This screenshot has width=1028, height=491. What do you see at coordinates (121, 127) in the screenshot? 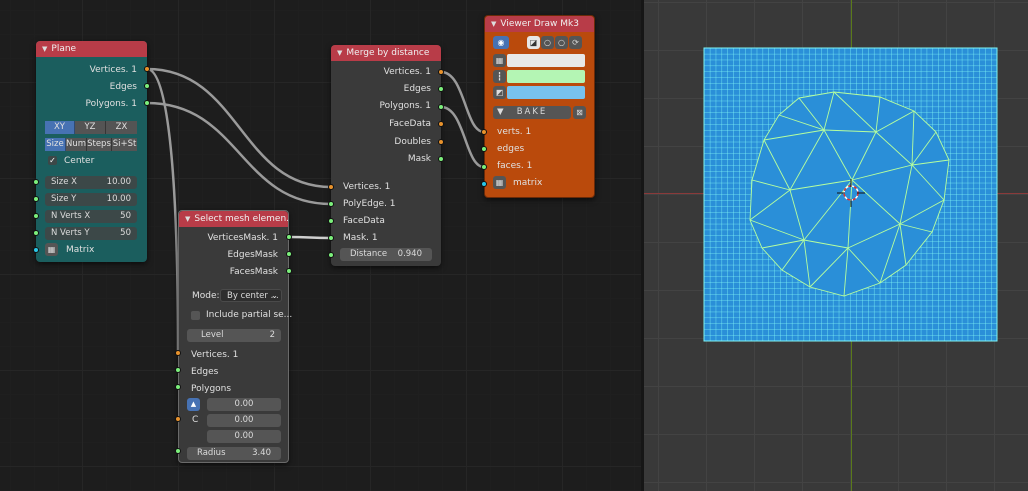
I see `axis-zx-button: ZX` at bounding box center [121, 127].